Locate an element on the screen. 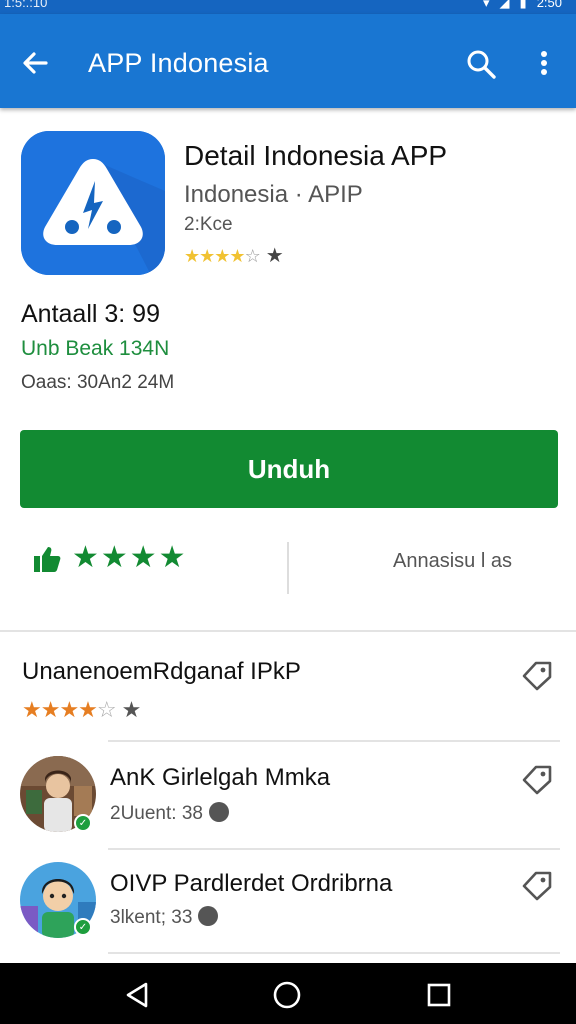  status-bar: 1:5:.:10 ▾ ◢ ▮ 2:50 is located at coordinates (288, 7).